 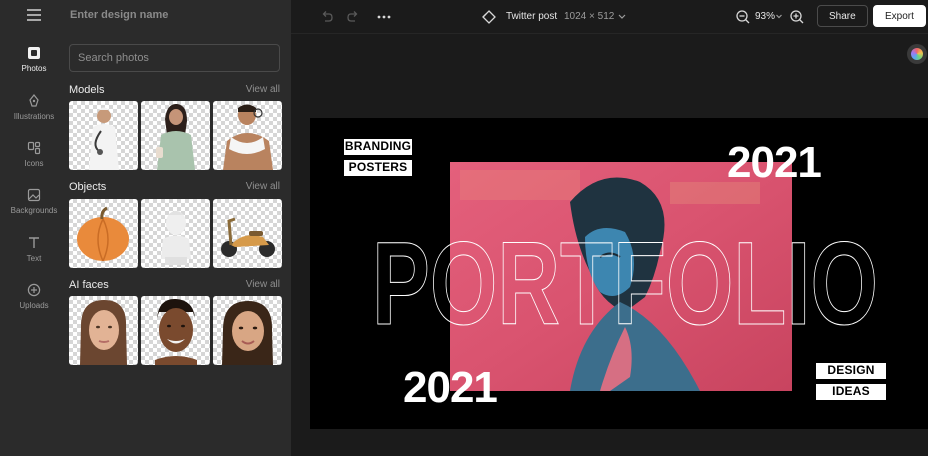 I want to click on object-thumbnail-pumpkin, so click(x=103, y=233).